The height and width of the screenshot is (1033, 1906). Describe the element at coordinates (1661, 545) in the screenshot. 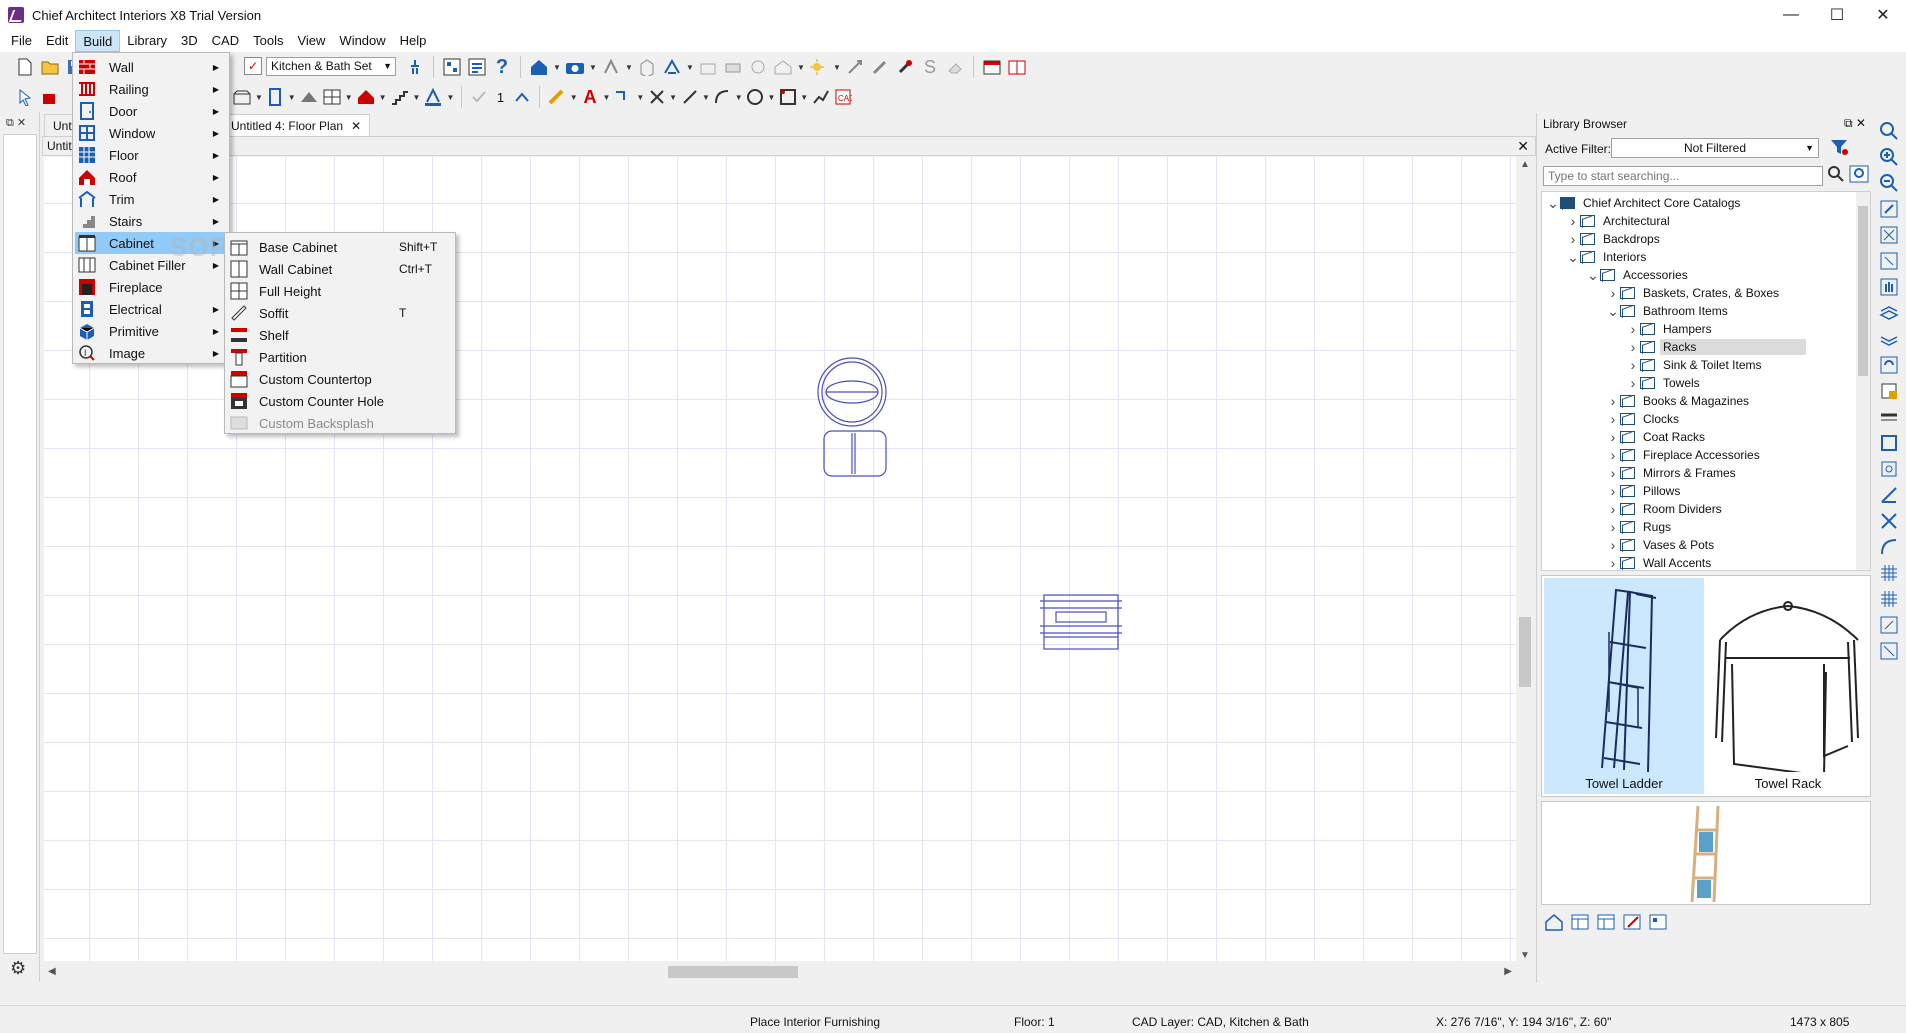

I see `tree-item: › Vases & Pots` at that location.